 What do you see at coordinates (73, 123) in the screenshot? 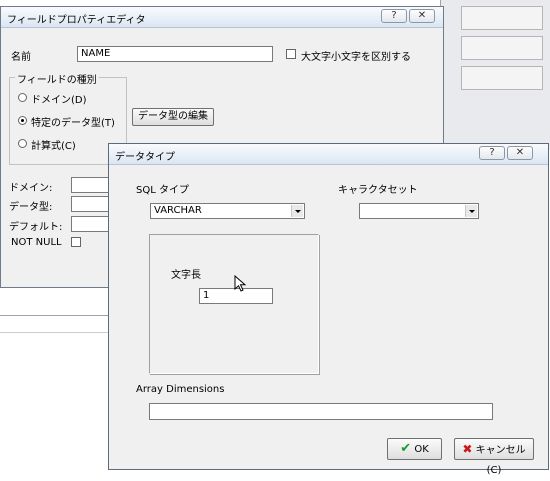
I see `radio-specific-type-label: 特定のデータ型(T)` at bounding box center [73, 123].